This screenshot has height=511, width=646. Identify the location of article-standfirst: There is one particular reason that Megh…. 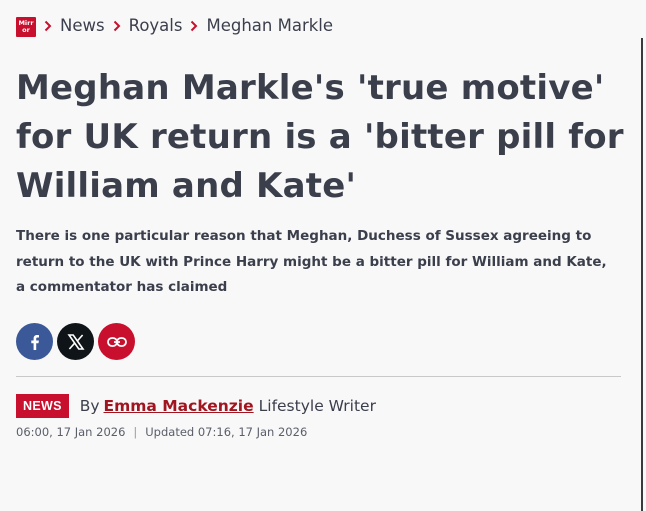
(311, 261).